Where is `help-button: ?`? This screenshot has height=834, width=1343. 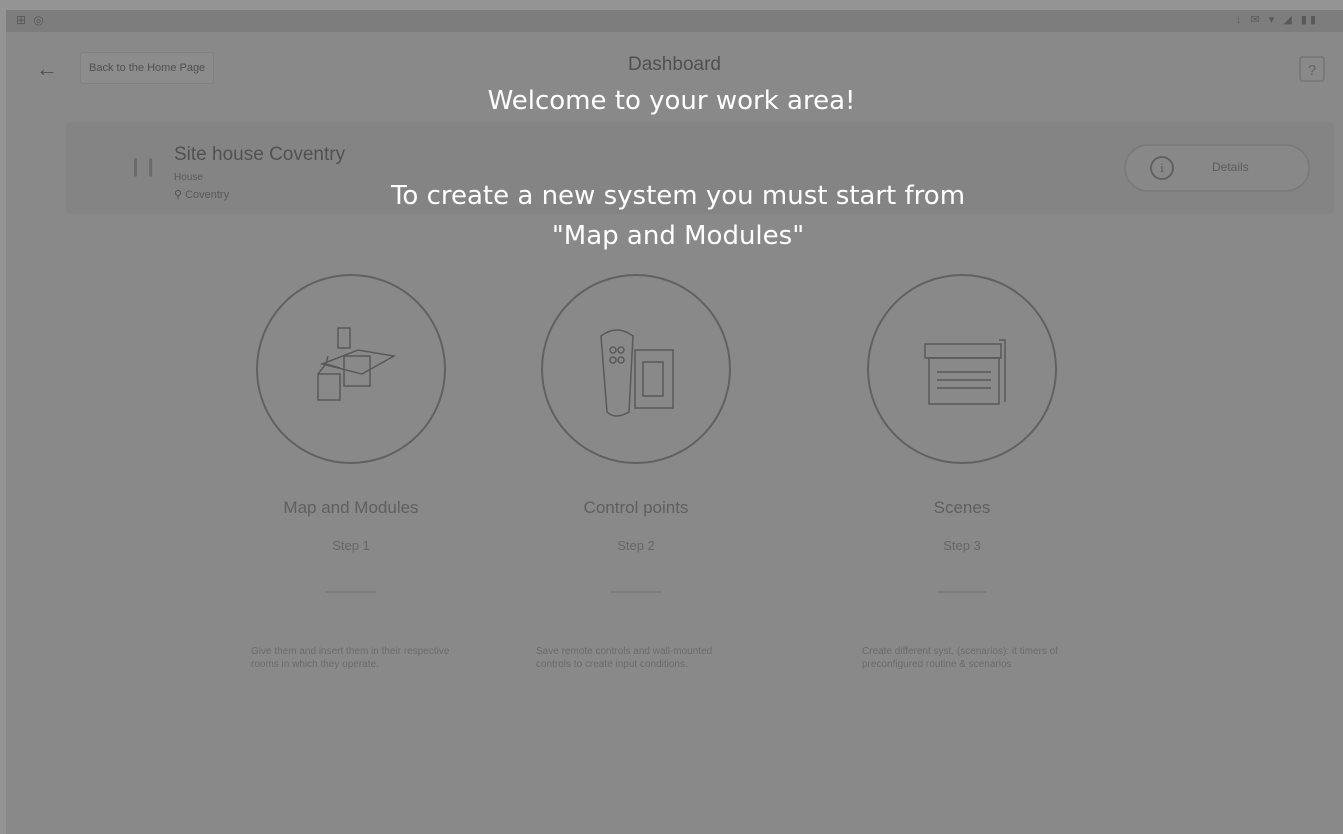
help-button: ? is located at coordinates (1312, 69).